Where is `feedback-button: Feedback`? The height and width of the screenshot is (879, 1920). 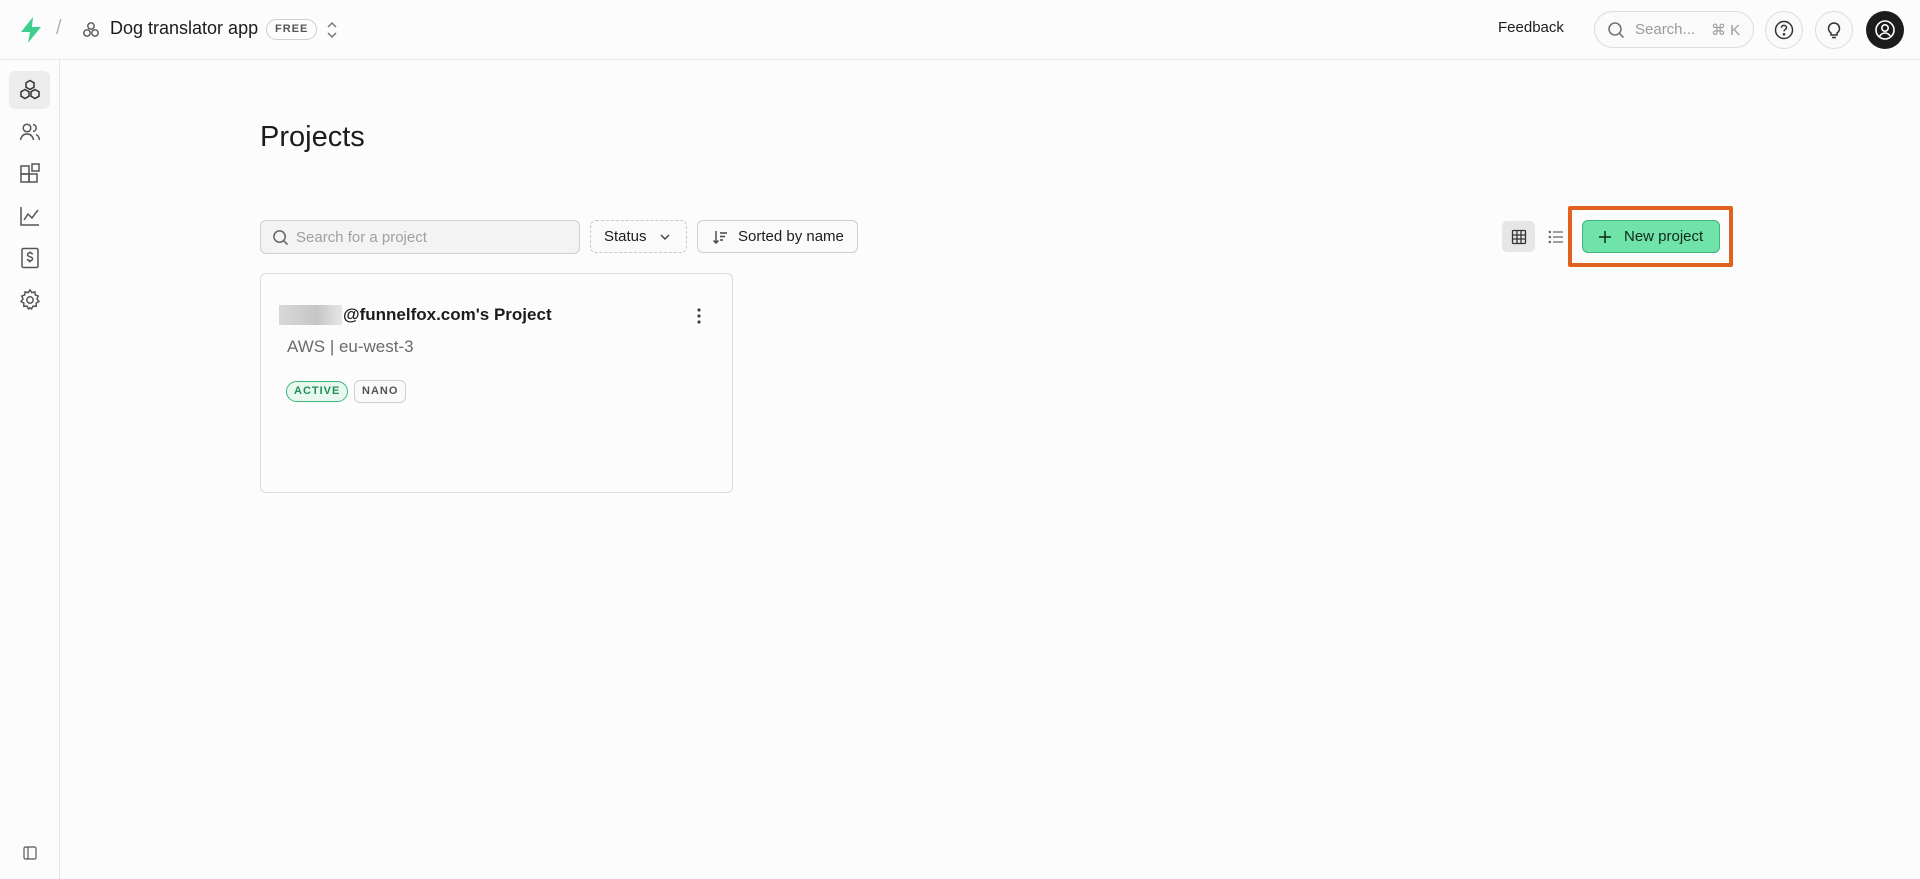
feedback-button: Feedback is located at coordinates (1531, 27).